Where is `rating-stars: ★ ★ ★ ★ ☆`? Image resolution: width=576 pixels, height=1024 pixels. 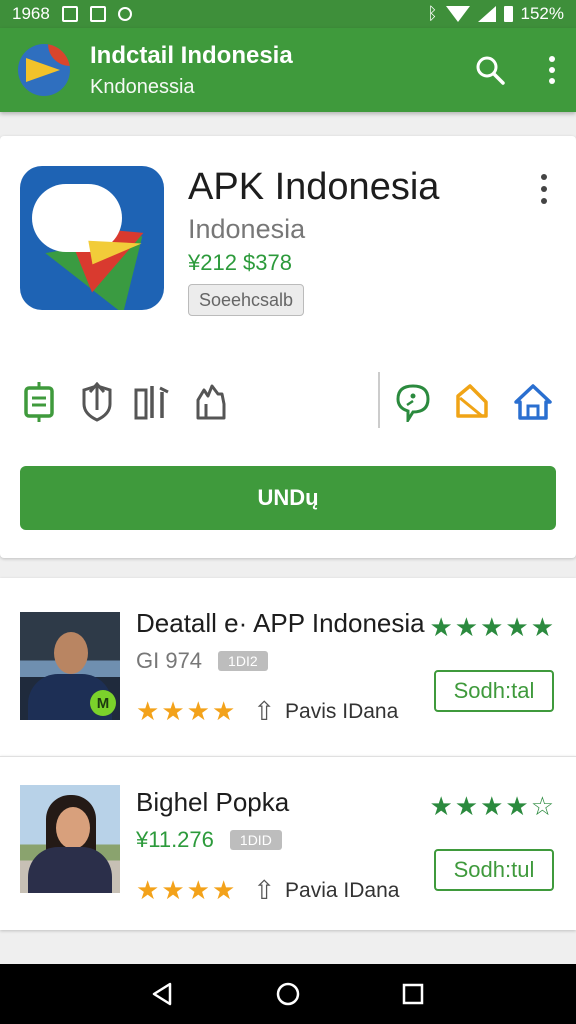 rating-stars: ★ ★ ★ ★ ☆ is located at coordinates (491, 806).